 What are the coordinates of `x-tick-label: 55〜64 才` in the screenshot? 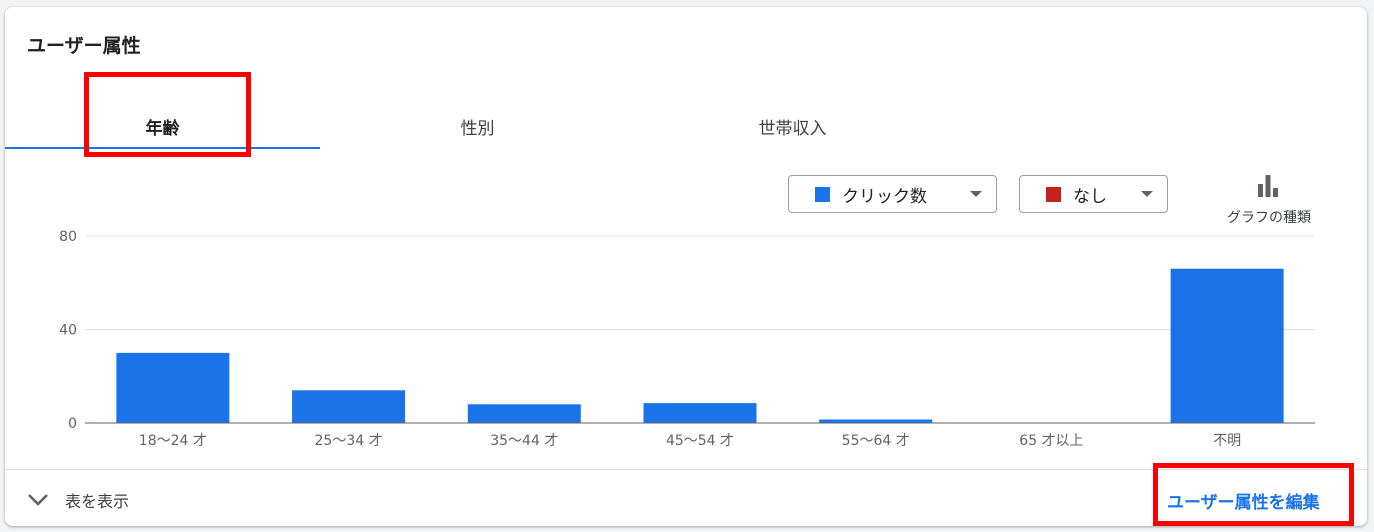 It's located at (876, 441).